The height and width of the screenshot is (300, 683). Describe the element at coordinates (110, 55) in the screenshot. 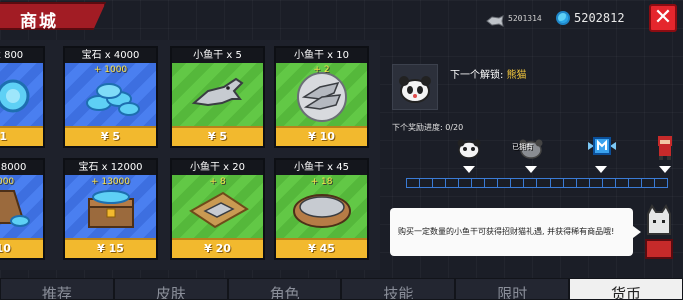

I see `card-title: 宝石 x 4000` at that location.